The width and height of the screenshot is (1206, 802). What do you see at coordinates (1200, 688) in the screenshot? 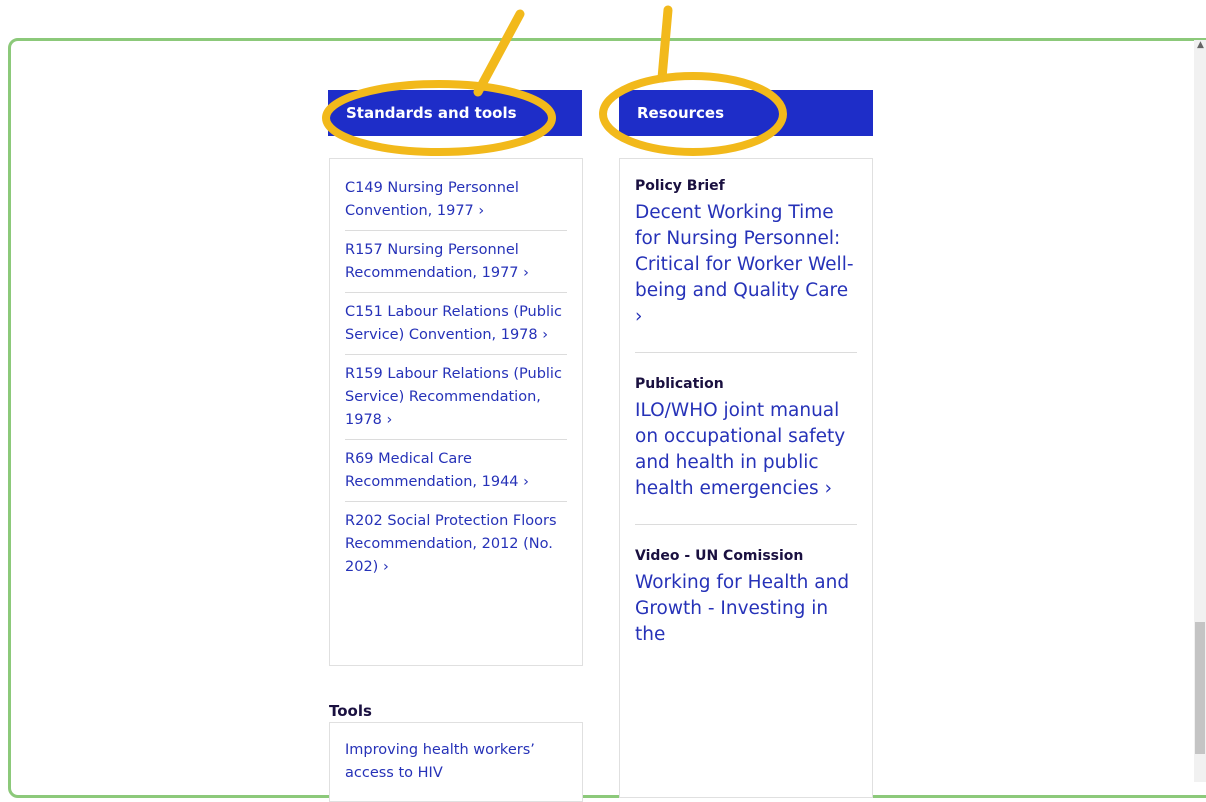
I see `scrollbar-thumb` at bounding box center [1200, 688].